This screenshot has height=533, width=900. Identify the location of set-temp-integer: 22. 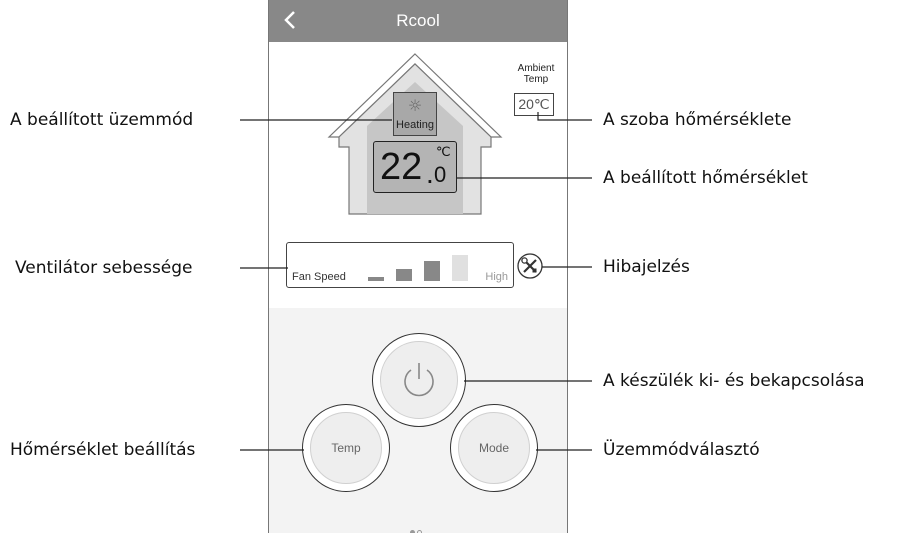
(401, 167).